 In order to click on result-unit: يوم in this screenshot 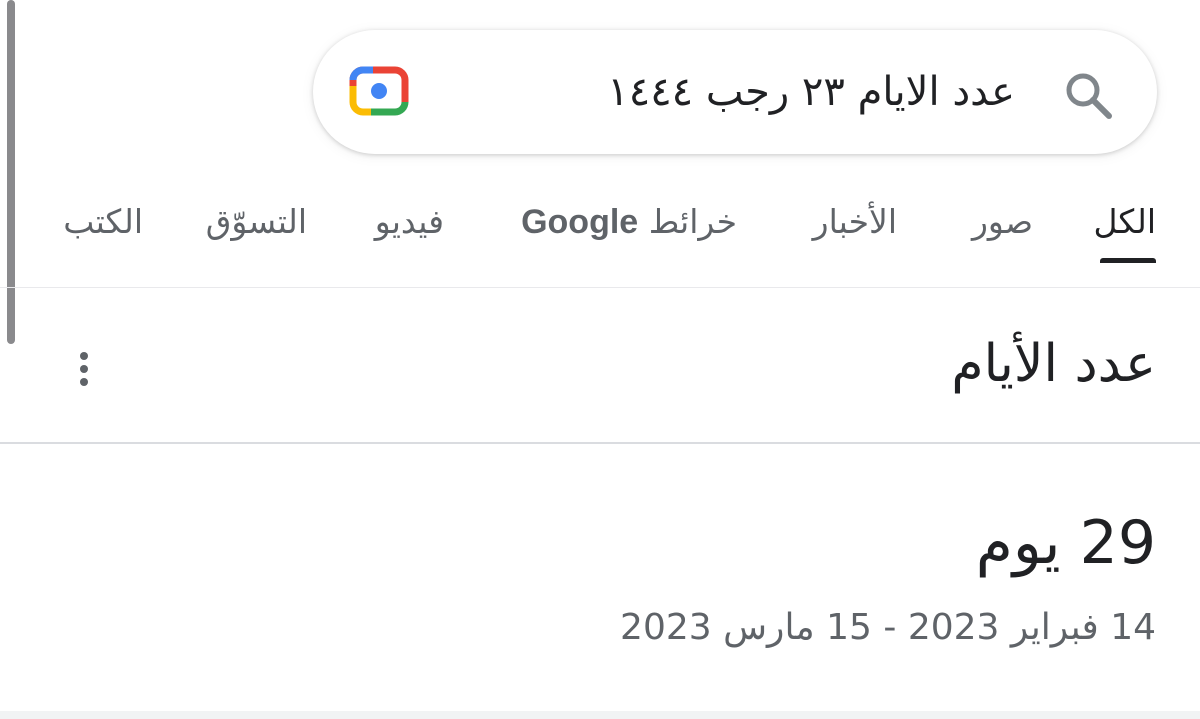, I will do `click(1018, 543)`.